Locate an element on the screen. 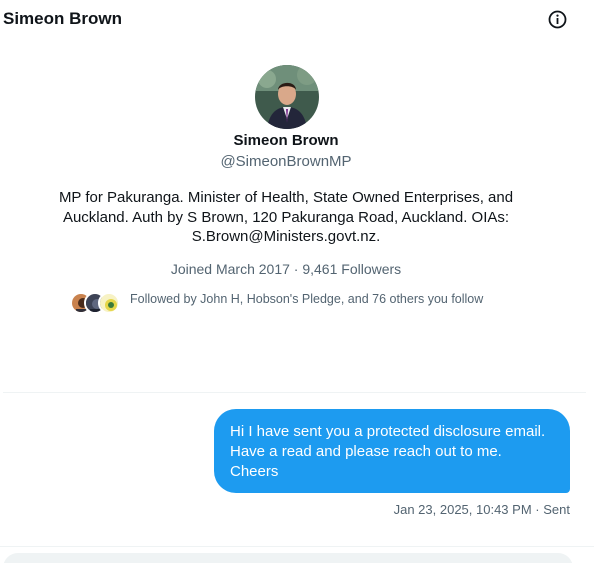  message-status: Sent is located at coordinates (556, 509).